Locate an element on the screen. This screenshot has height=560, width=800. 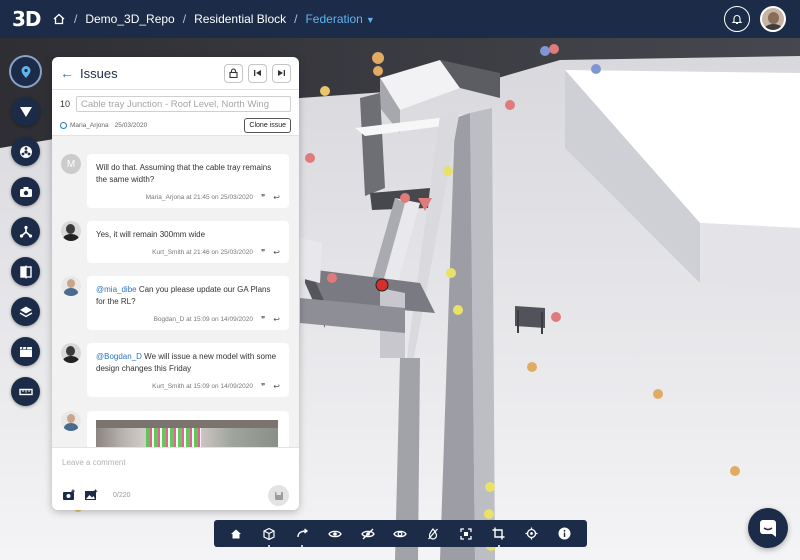
left-toolbar is located at coordinates (25, 231).